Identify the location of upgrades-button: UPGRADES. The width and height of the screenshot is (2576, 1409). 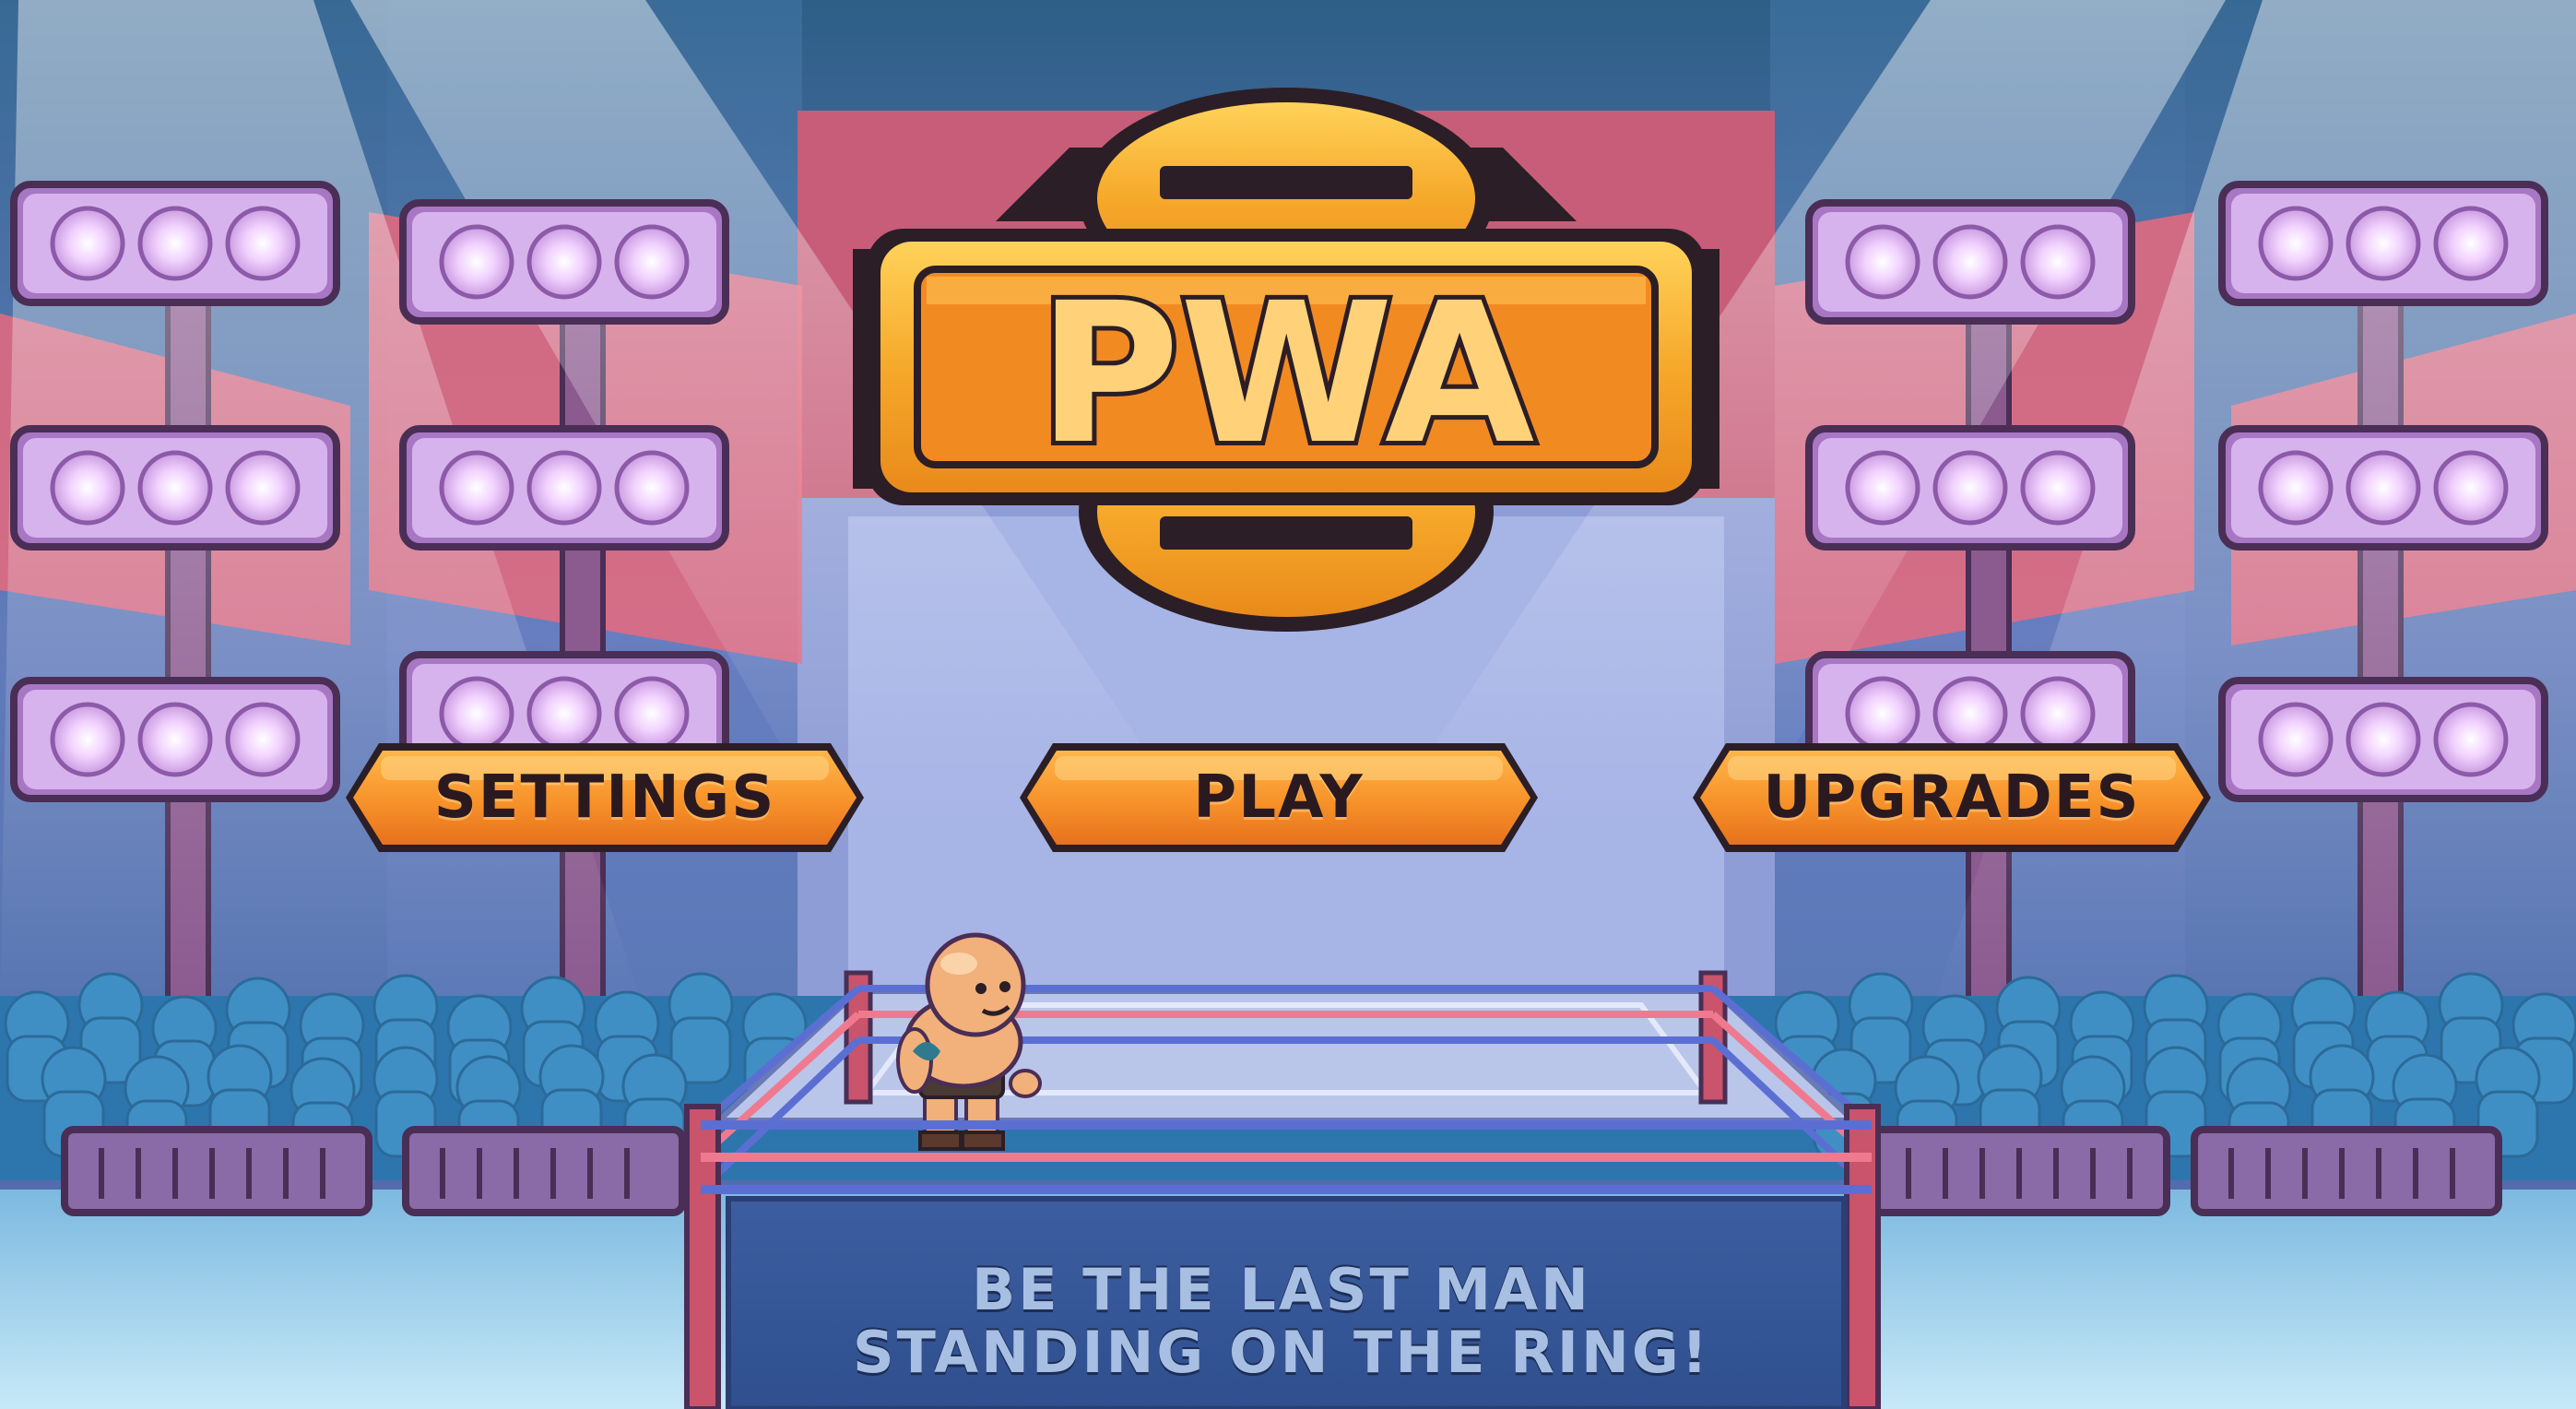
(1952, 797).